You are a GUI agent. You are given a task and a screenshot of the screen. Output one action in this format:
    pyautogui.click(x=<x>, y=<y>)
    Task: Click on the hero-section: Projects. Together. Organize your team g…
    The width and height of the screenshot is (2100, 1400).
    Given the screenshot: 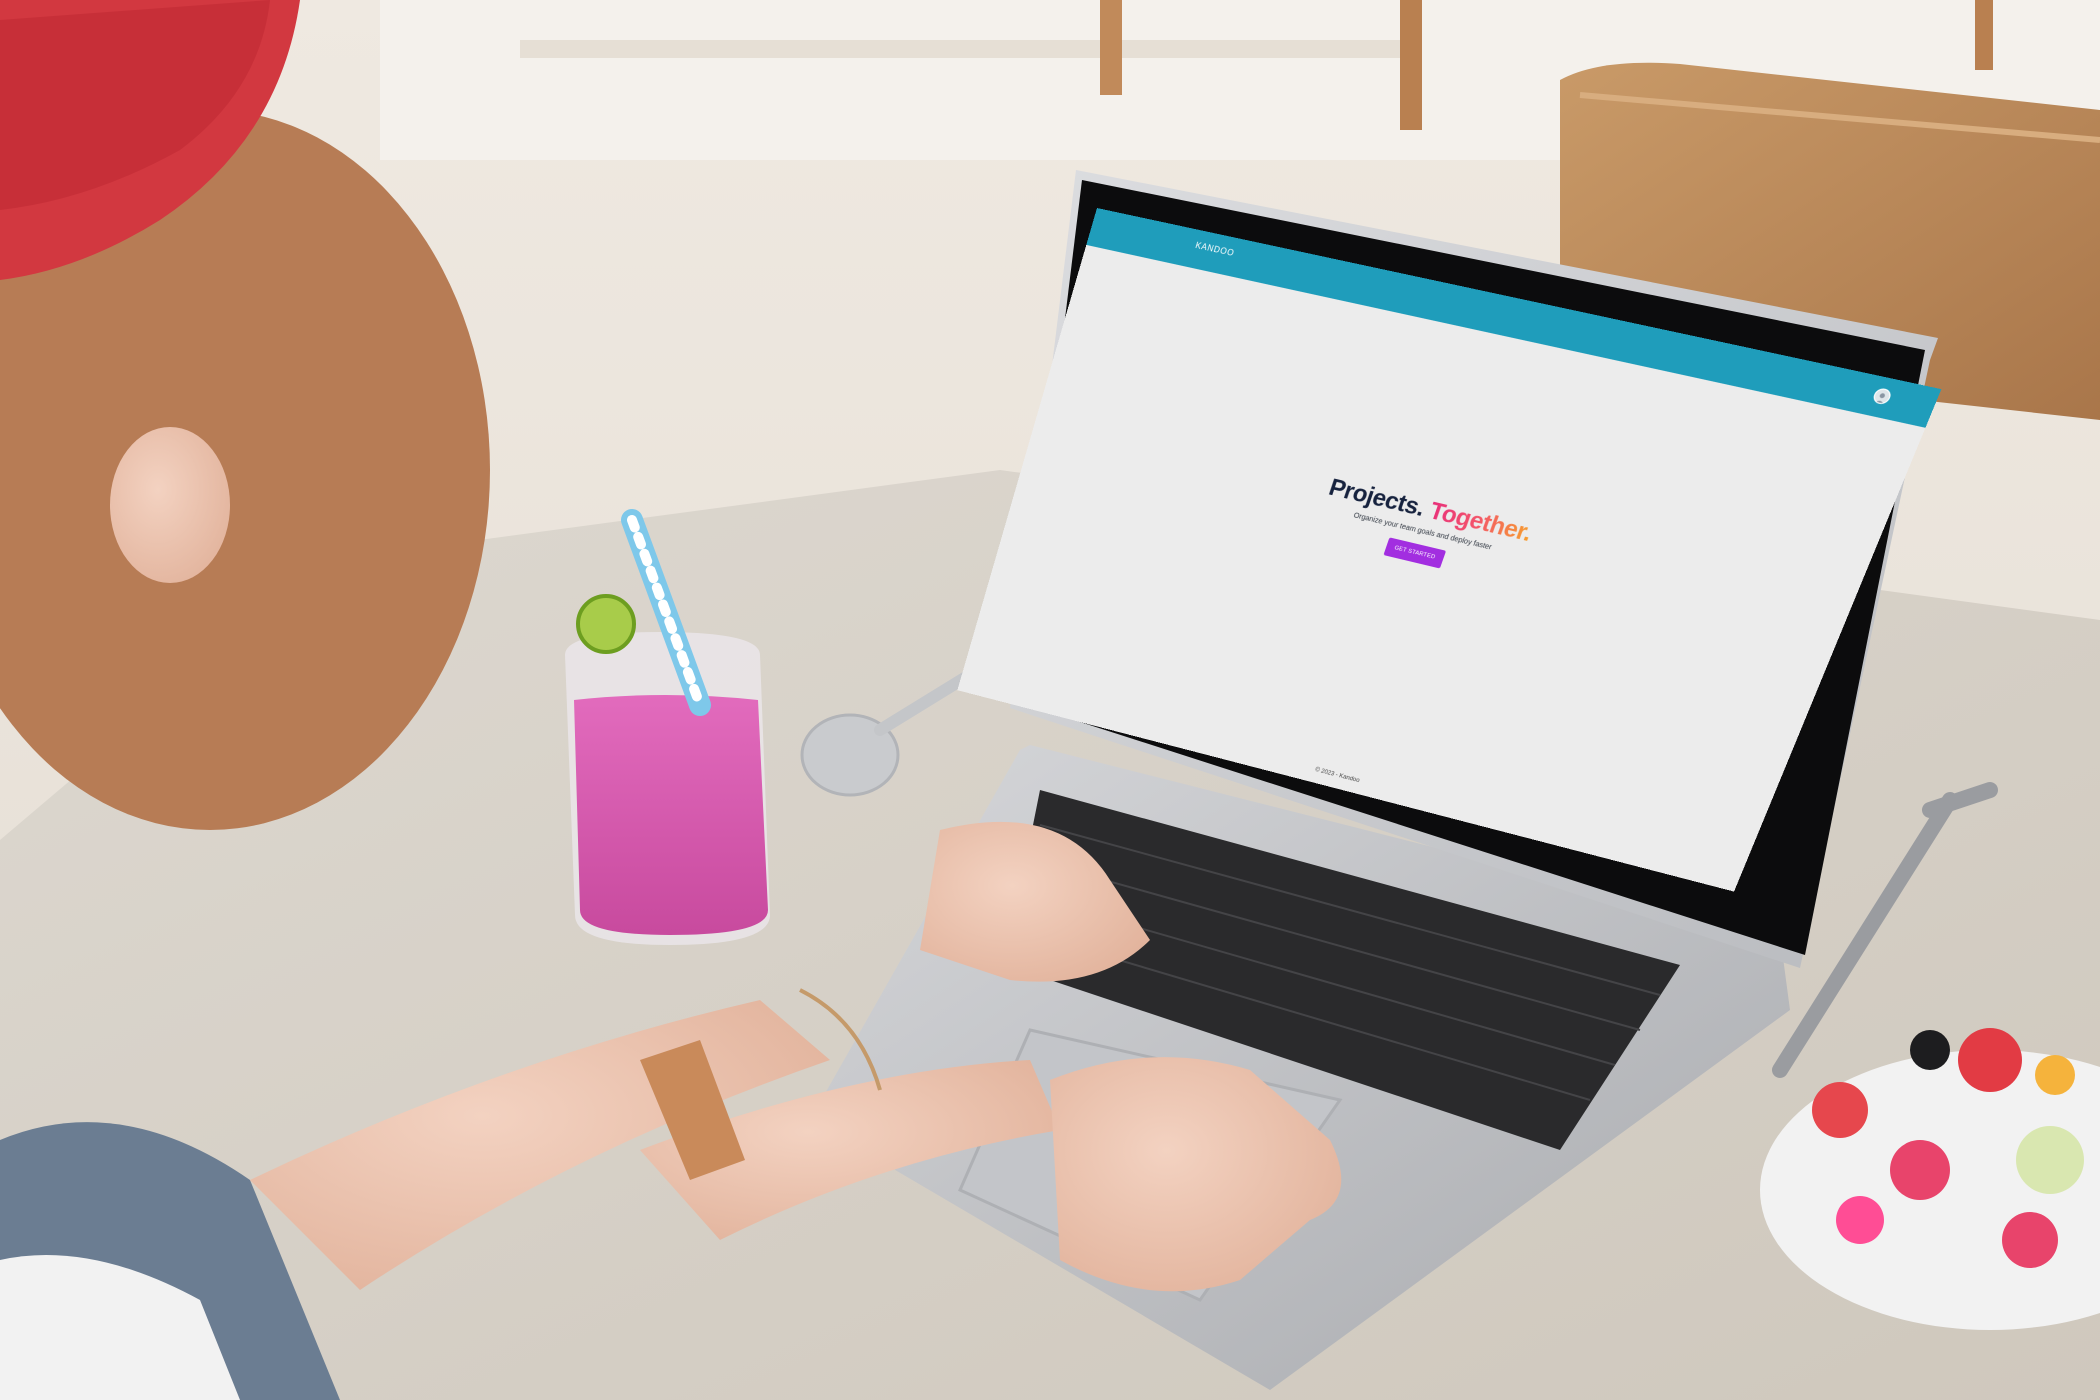 What is the action you would take?
    pyautogui.click(x=1439, y=533)
    